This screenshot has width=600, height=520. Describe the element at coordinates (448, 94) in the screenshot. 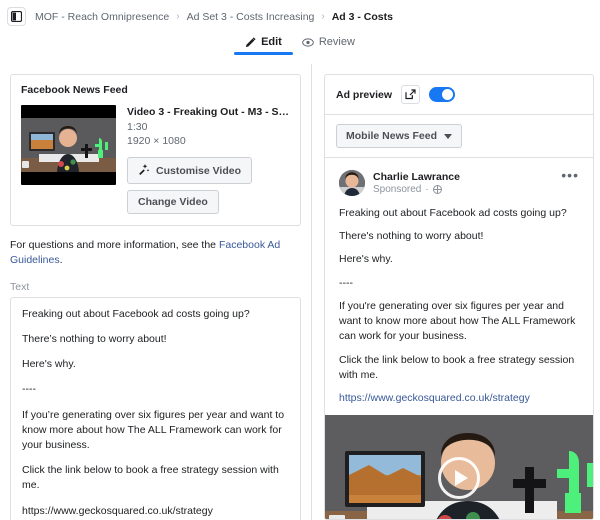

I see `toggle-knob` at that location.